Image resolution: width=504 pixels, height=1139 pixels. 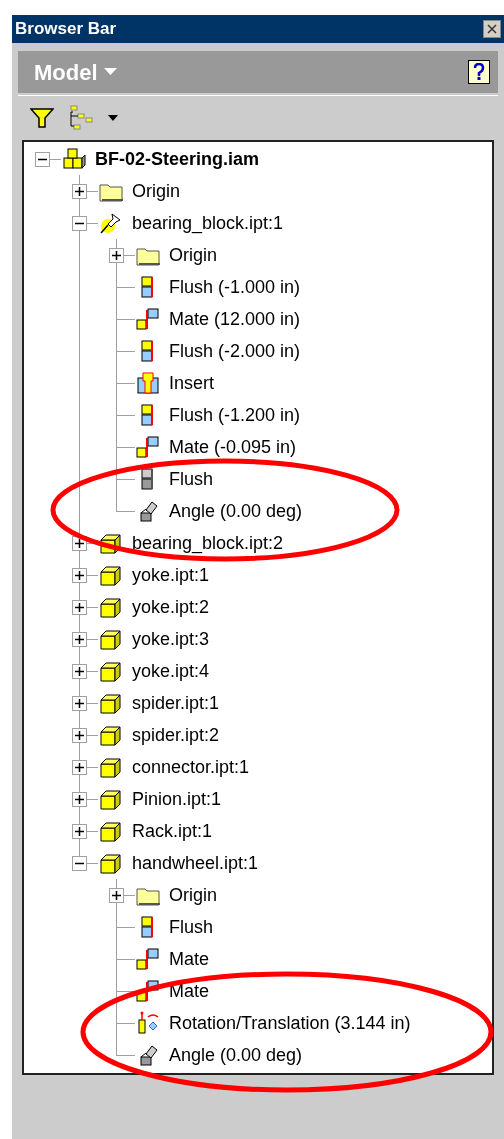 What do you see at coordinates (290, 1023) in the screenshot?
I see `tree-item-label: Rotation/Translation (3.144 in)` at bounding box center [290, 1023].